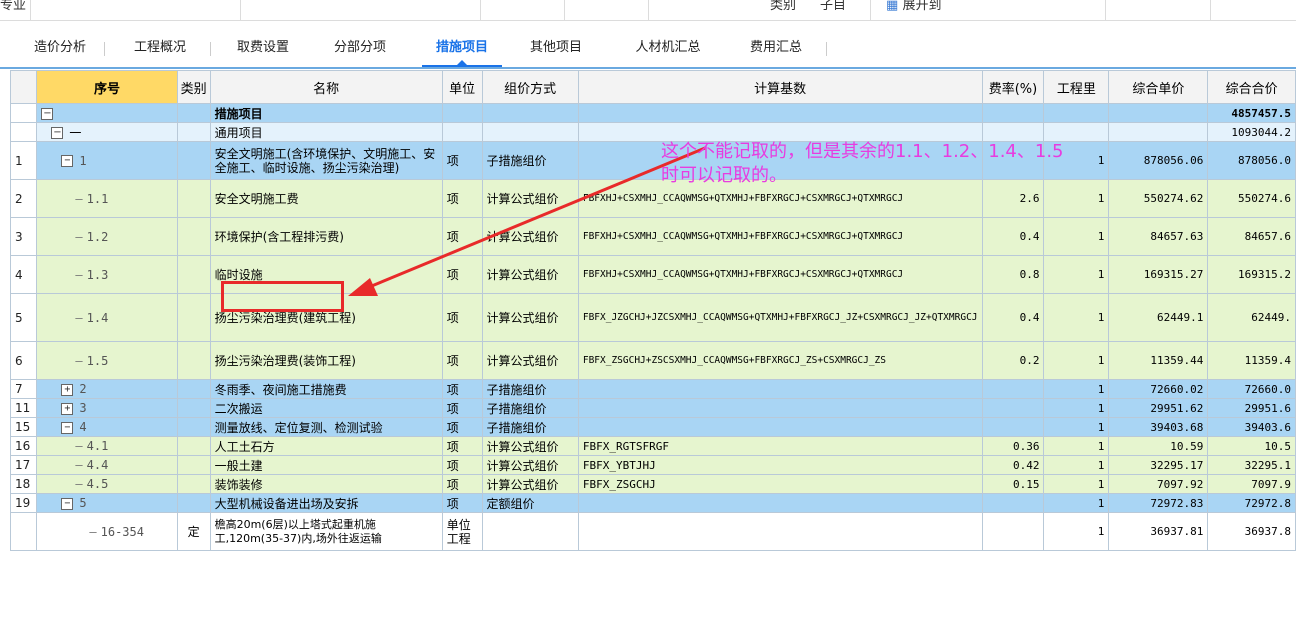 The height and width of the screenshot is (629, 1296). Describe the element at coordinates (1251, 198) in the screenshot. I see `cell-total-price: 550274.6` at that location.